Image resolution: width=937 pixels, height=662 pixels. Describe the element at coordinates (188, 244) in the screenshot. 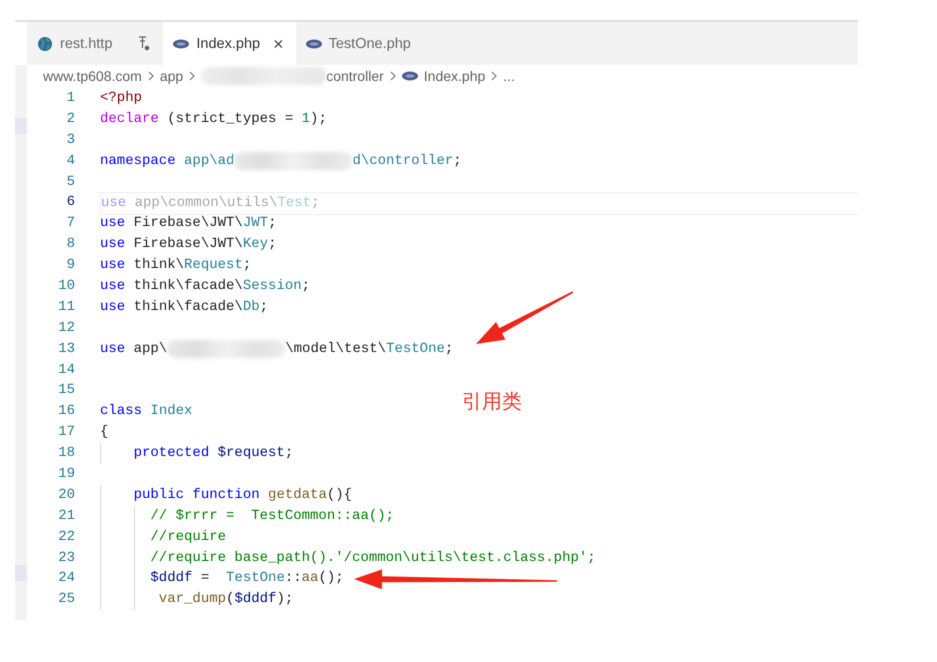

I see `code-text: use Firebase\JWT\Key;` at that location.